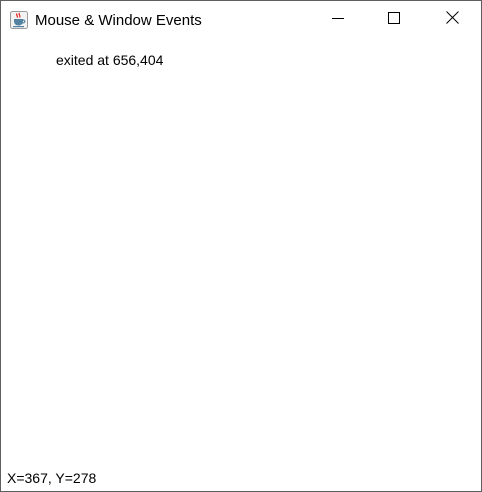 This screenshot has width=482, height=492. I want to click on maximize-icon, so click(394, 20).